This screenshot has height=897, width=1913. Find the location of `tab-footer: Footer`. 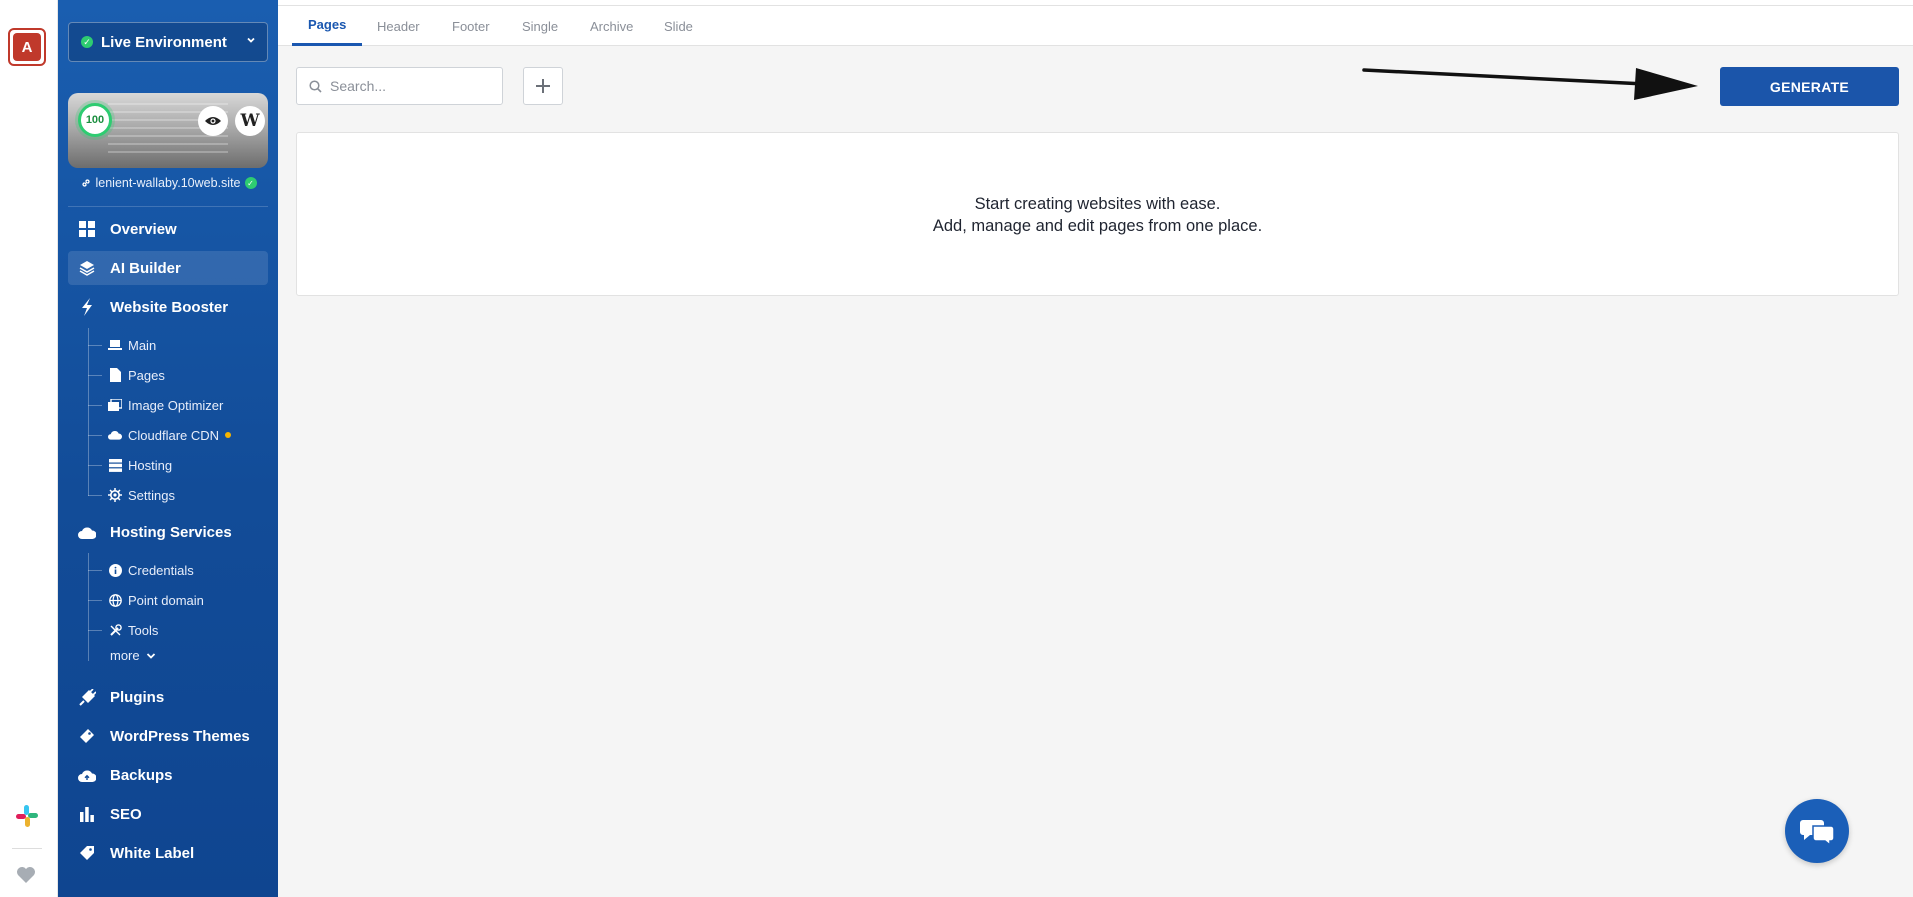

tab-footer: Footer is located at coordinates (471, 26).